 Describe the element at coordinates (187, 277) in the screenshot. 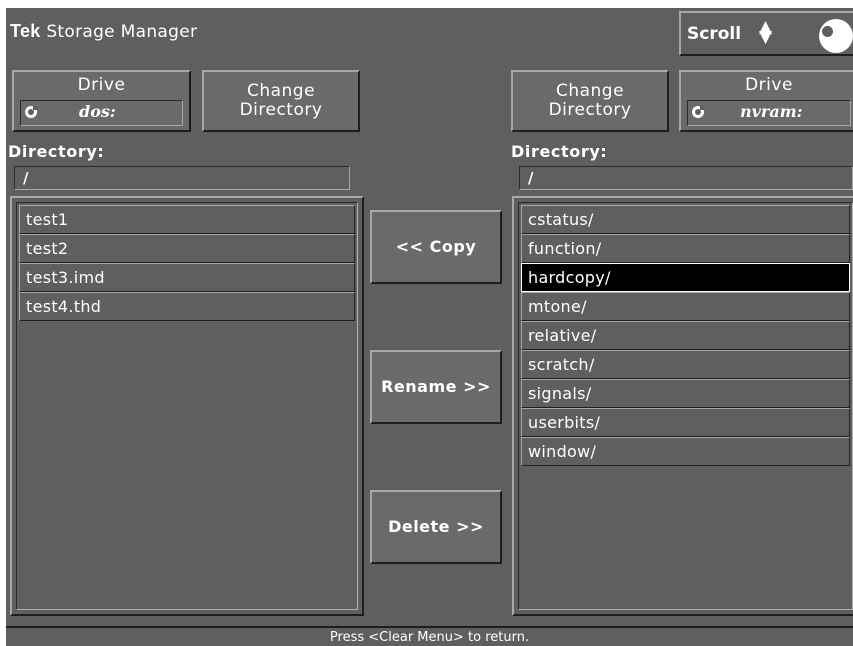

I see `left-file-item: test3.imd` at that location.